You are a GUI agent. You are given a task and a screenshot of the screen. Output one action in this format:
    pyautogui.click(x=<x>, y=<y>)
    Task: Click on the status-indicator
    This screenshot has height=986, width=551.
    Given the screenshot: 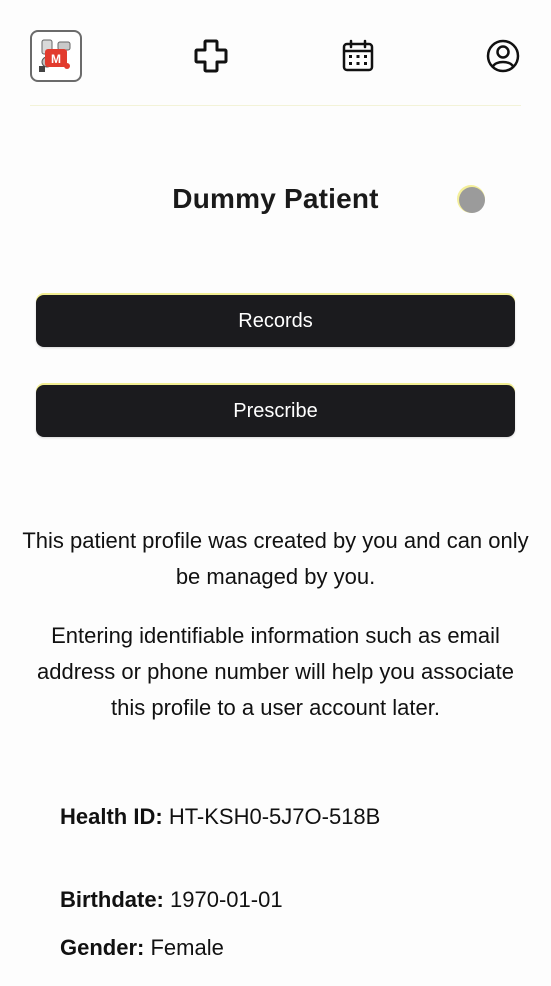 What is the action you would take?
    pyautogui.click(x=472, y=200)
    